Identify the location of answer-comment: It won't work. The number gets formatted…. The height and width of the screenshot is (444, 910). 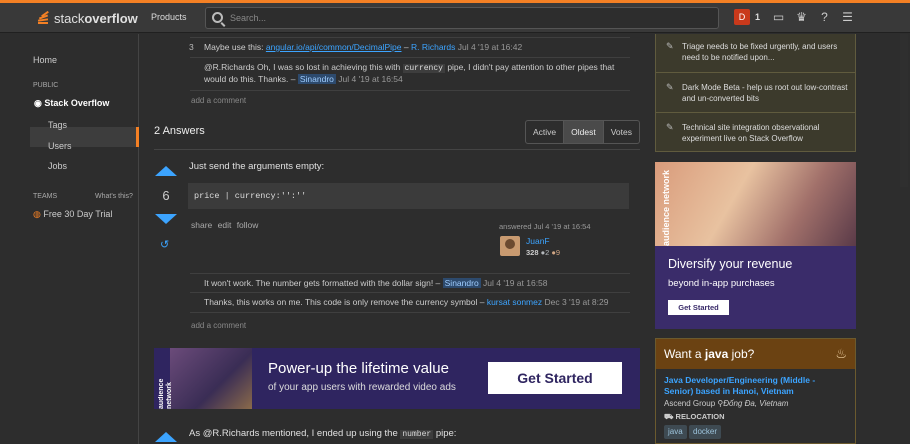
(417, 283).